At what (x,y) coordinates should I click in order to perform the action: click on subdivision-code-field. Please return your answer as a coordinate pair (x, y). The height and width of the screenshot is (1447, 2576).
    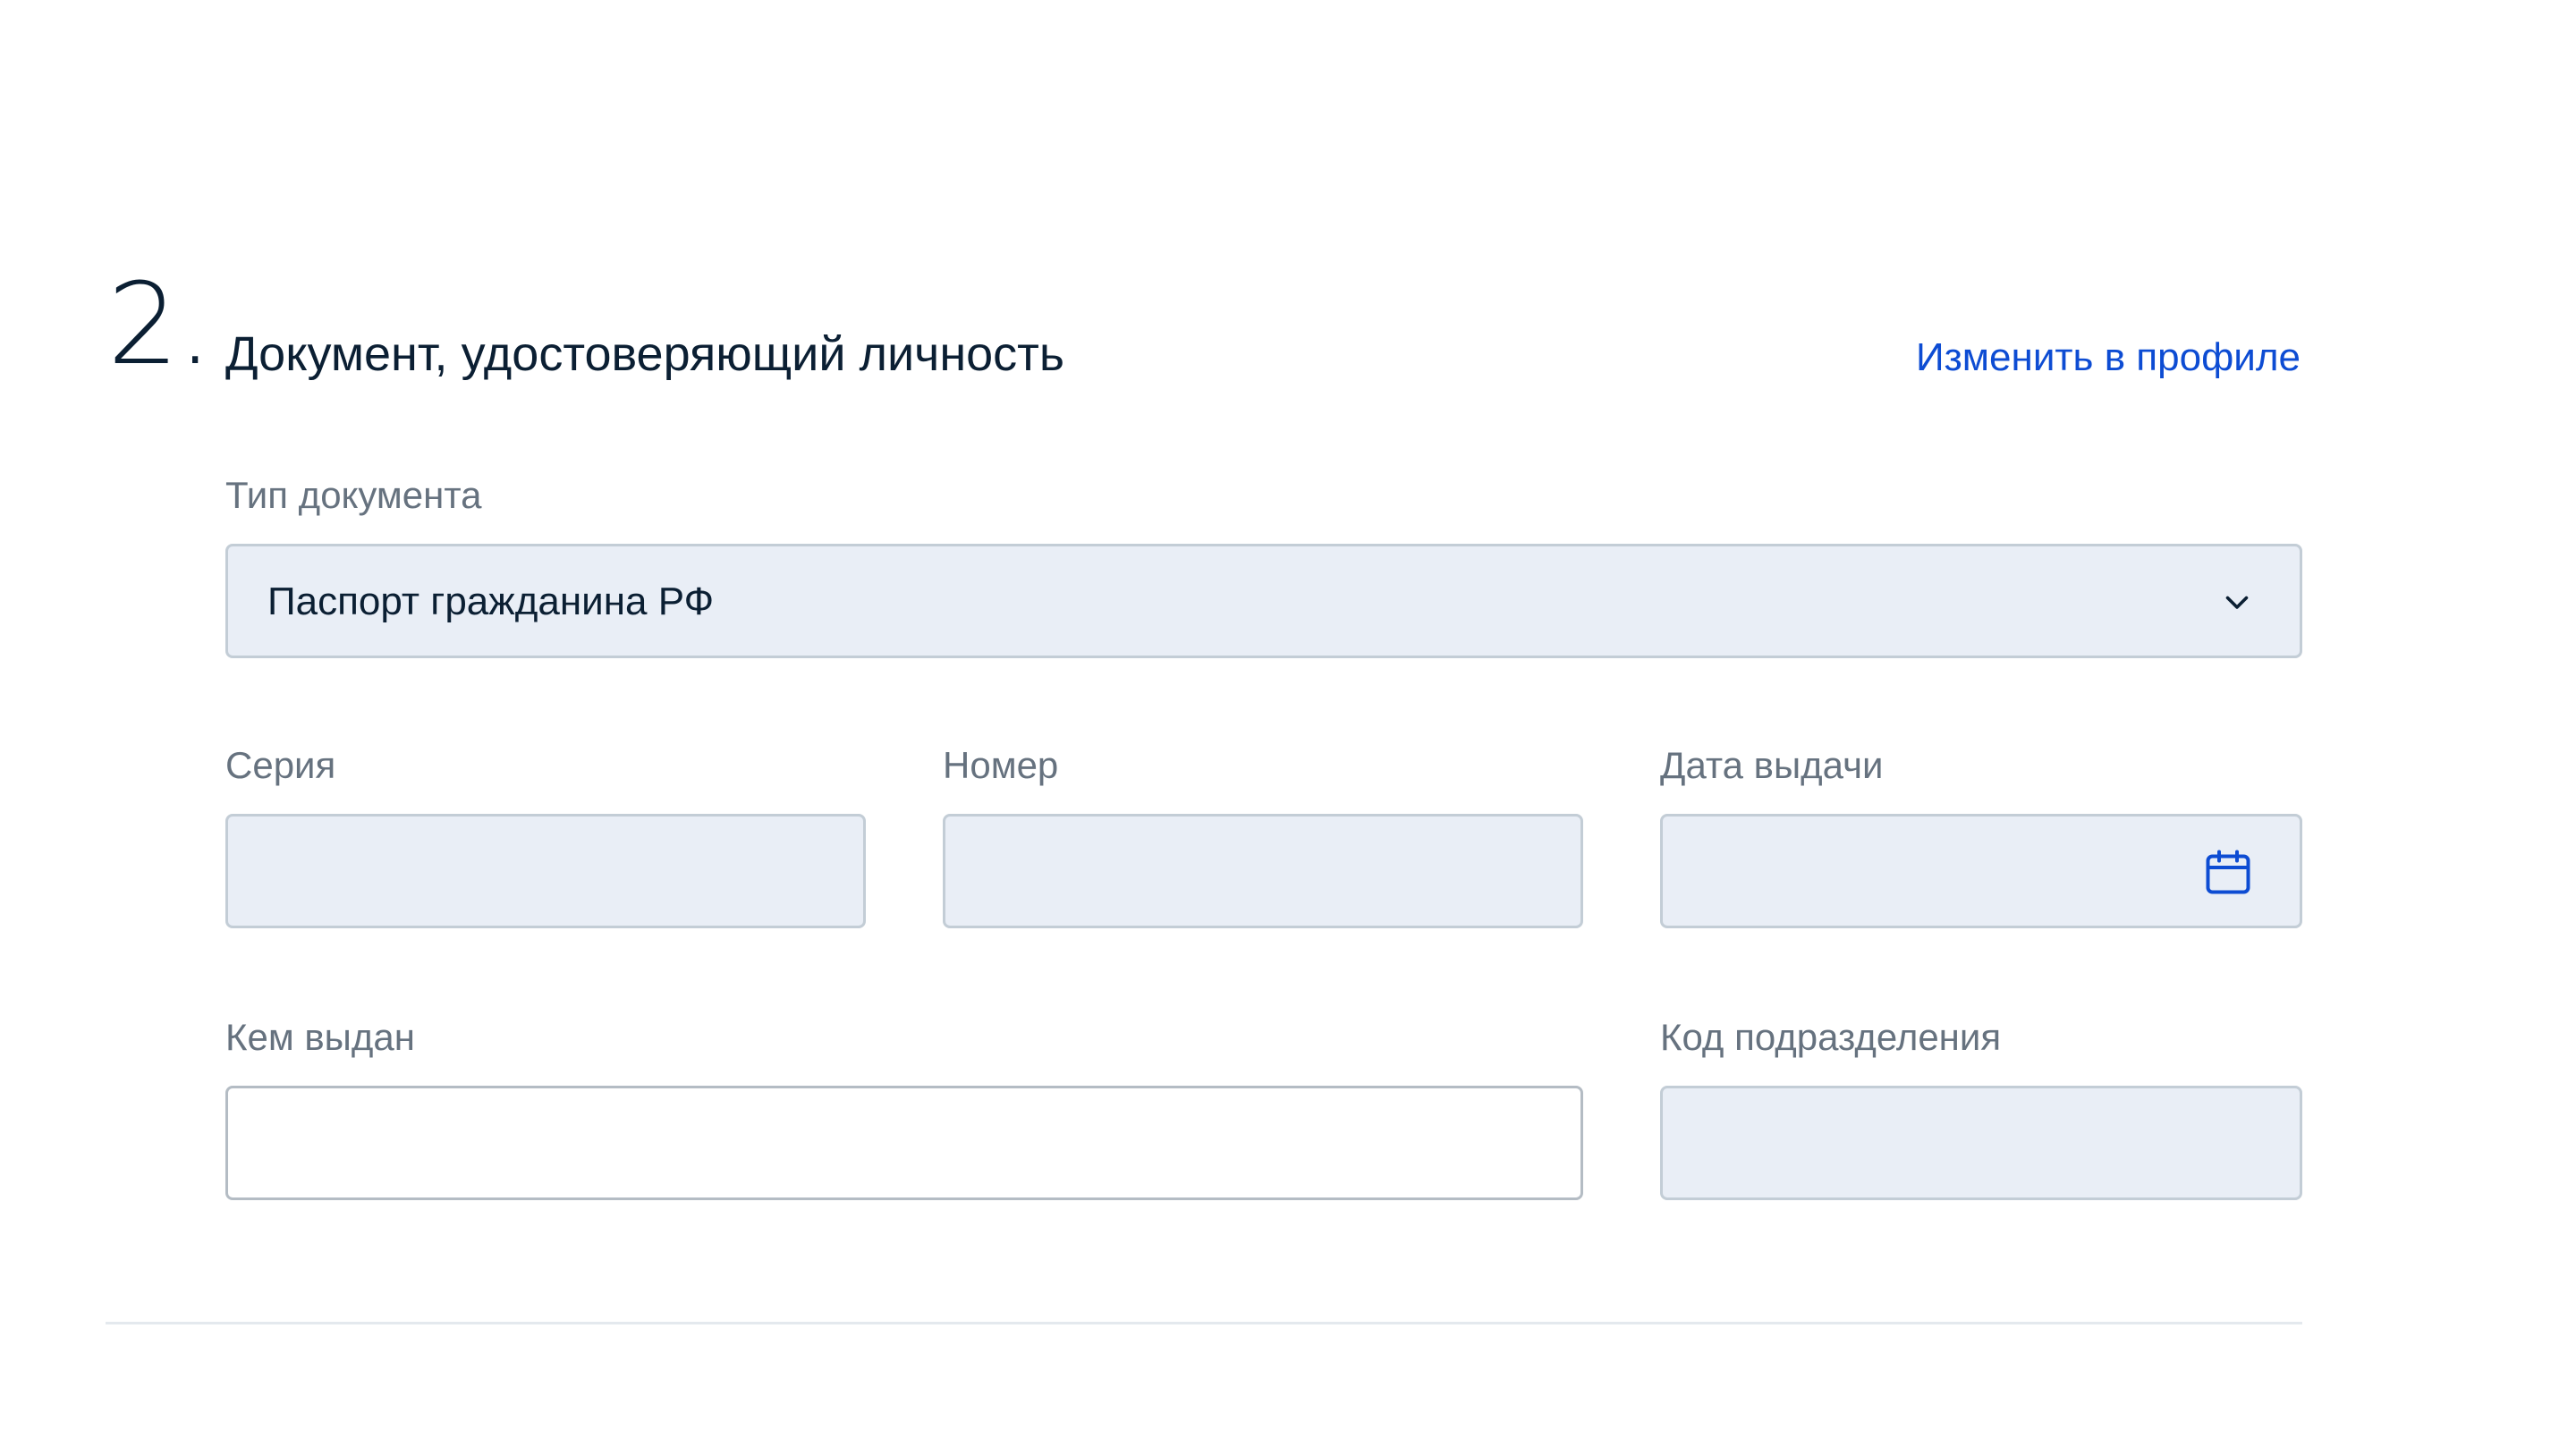
    Looking at the image, I should click on (1981, 1143).